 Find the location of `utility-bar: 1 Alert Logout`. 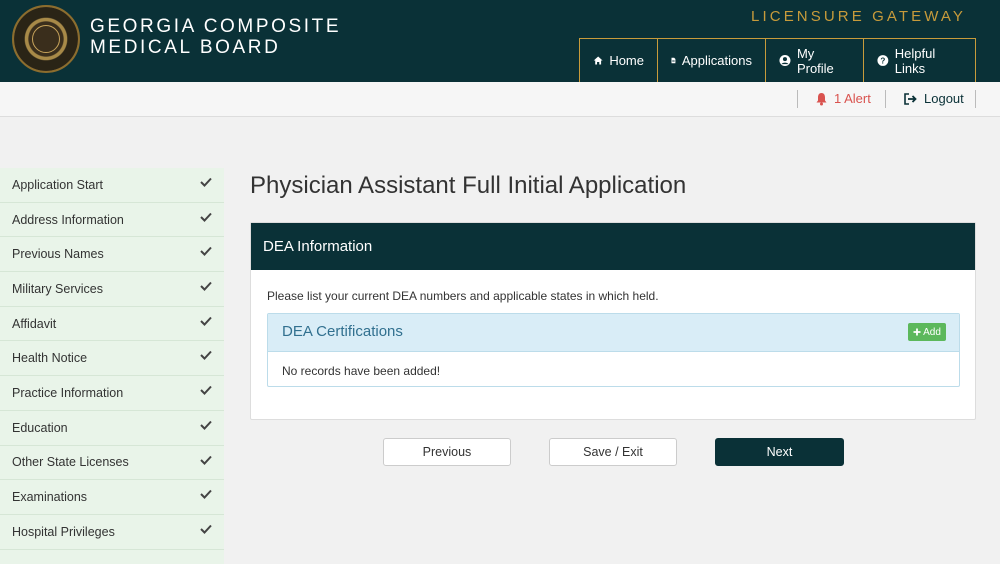

utility-bar: 1 Alert Logout is located at coordinates (500, 99).